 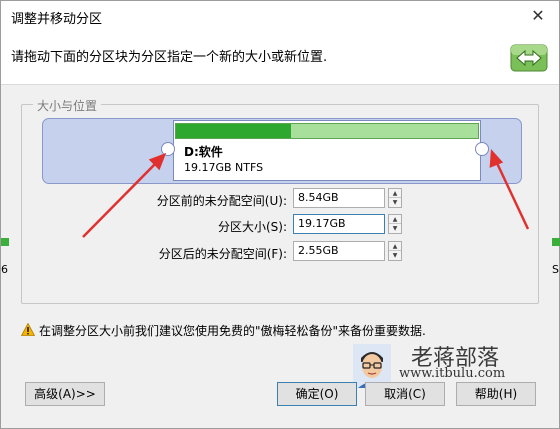 I want to click on title-bar: 调整并移动分区 ✕, so click(x=280, y=16).